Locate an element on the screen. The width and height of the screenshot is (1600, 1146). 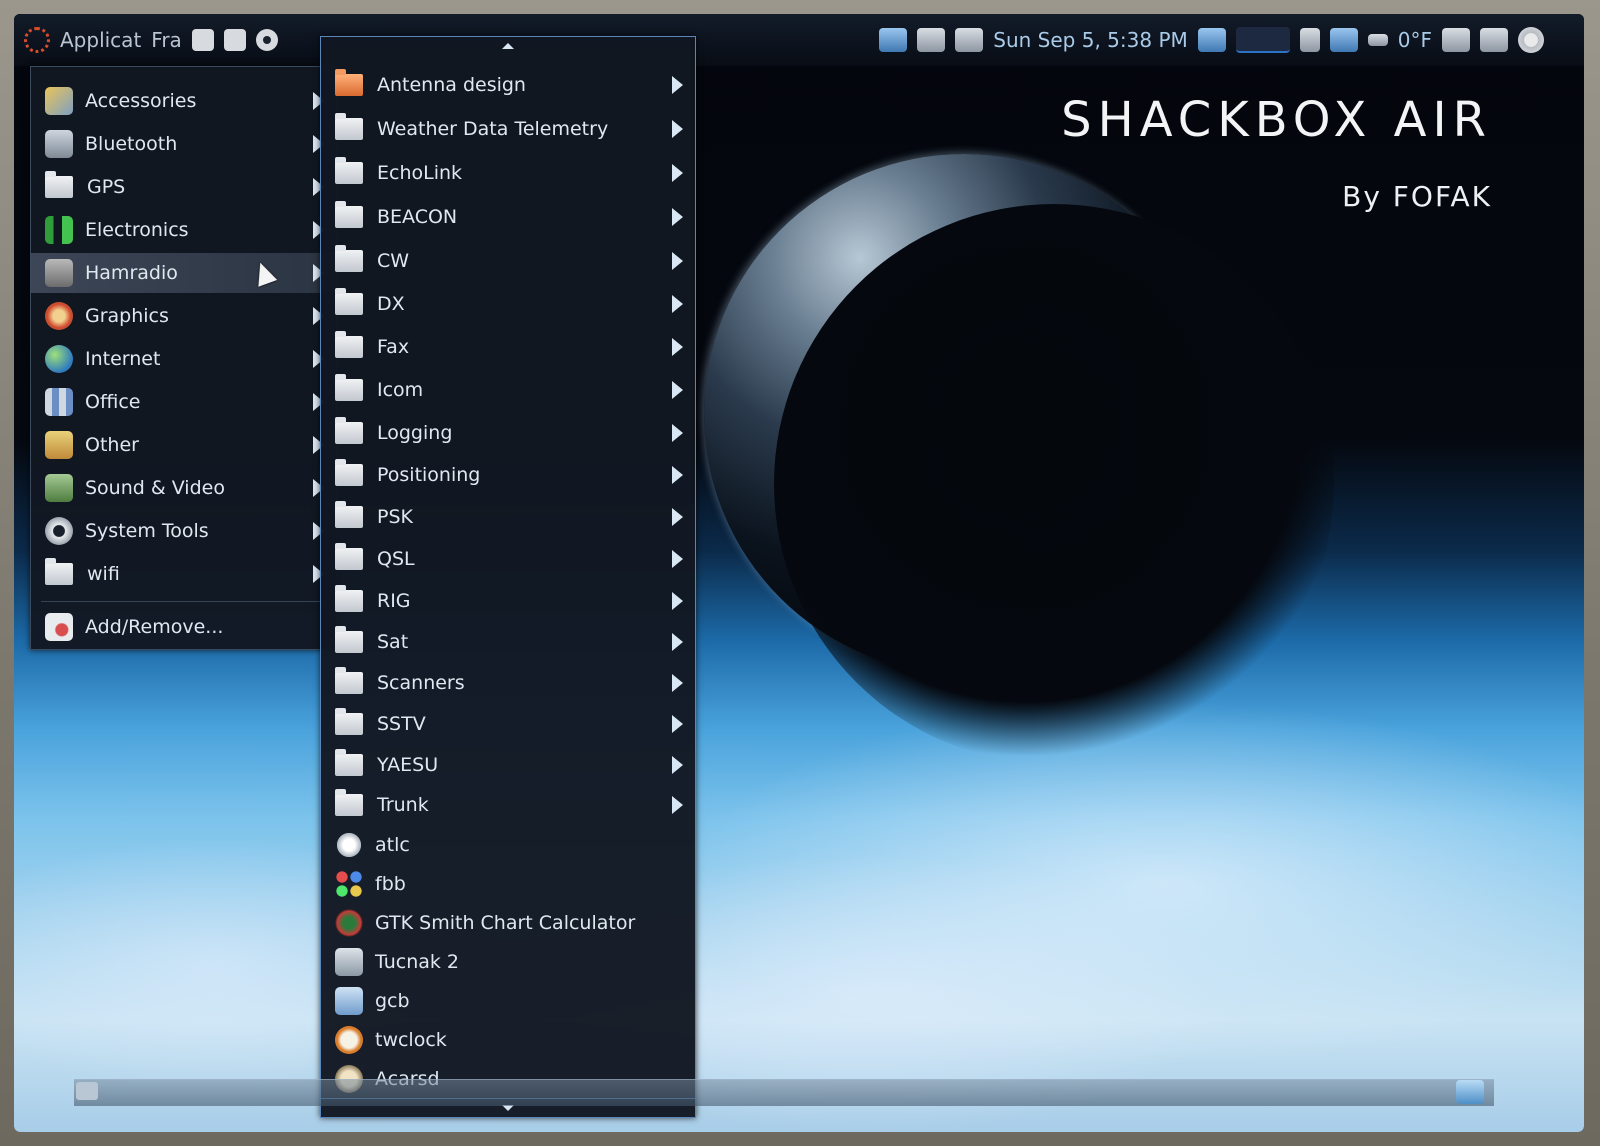
hamradio-icon is located at coordinates (59, 273).